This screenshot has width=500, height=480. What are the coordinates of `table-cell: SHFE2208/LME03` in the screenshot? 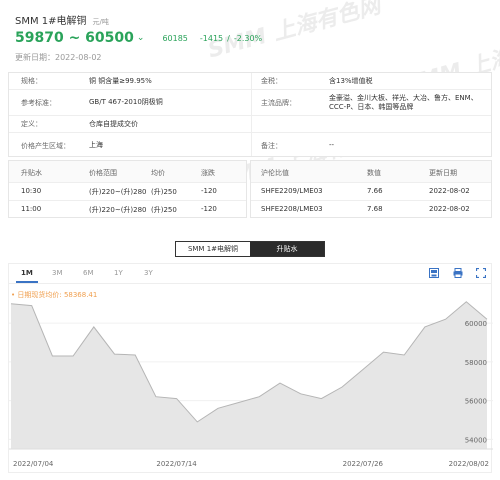 It's located at (292, 209).